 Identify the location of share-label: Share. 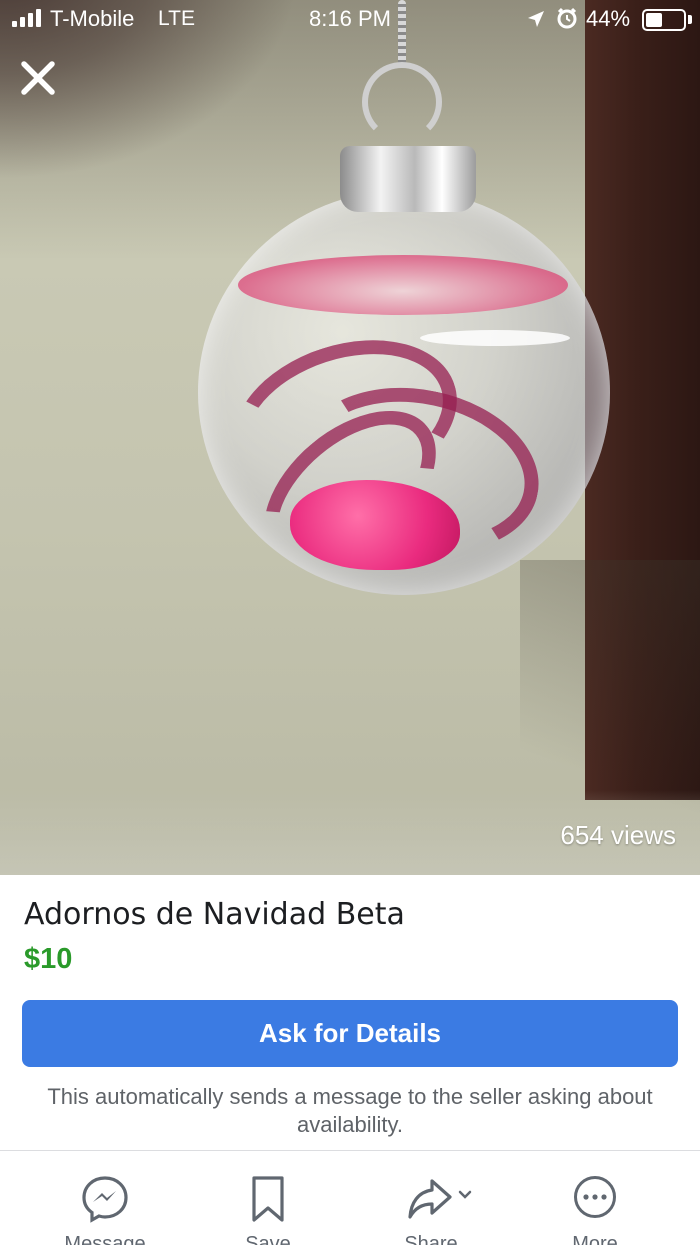
(431, 1239).